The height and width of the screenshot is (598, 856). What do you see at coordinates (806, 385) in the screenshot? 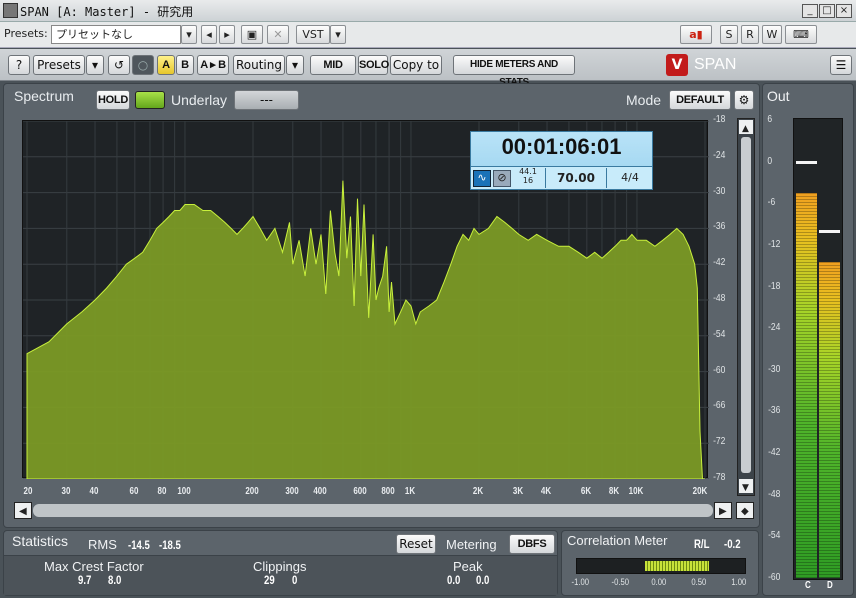
I see `out-meter-left` at bounding box center [806, 385].